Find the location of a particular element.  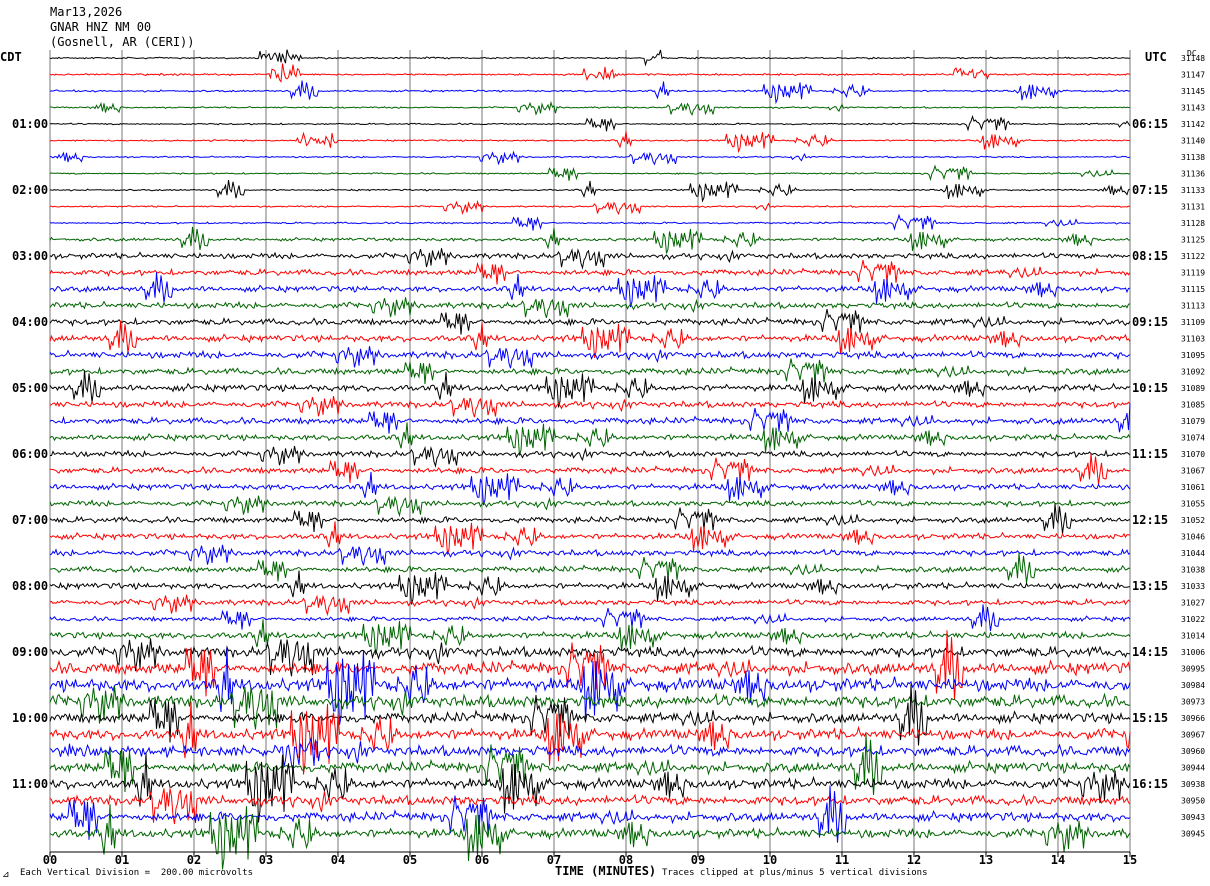

left-hour-label: 01:00 is located at coordinates (30, 124).